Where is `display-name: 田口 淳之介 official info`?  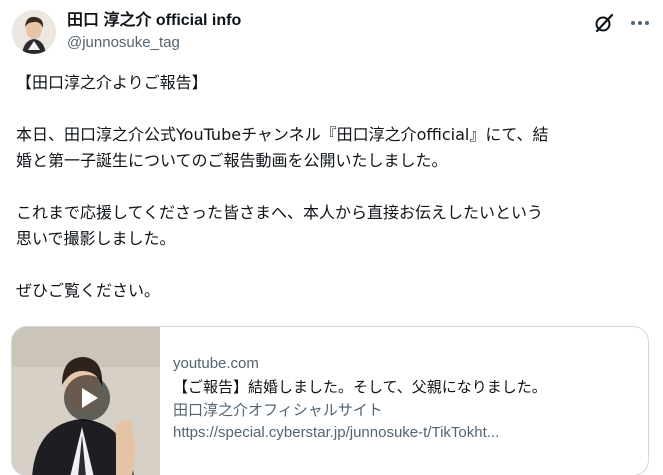
display-name: 田口 淳之介 official info is located at coordinates (154, 21).